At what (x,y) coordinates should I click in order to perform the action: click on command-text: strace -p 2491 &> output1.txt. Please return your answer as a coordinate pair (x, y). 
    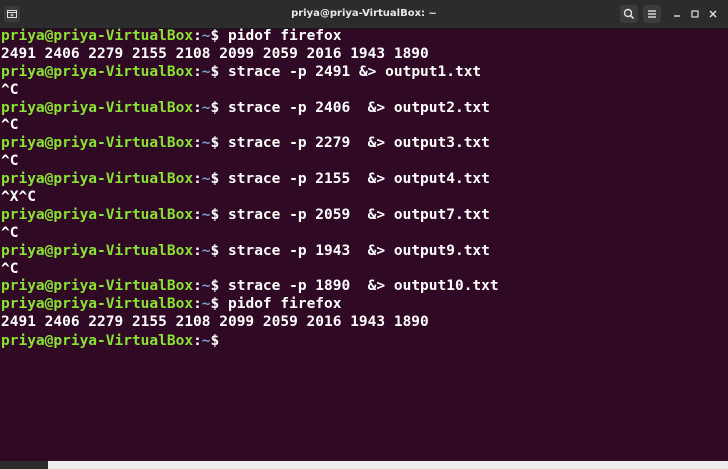
    Looking at the image, I should click on (355, 71).